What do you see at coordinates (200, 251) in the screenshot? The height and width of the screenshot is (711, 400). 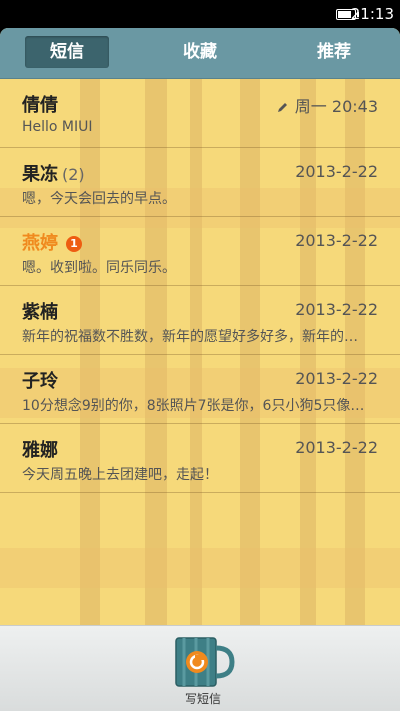 I see `conversation-row: 燕婷 1 2013-2-22 嗯。收到啦。同乐同乐。` at bounding box center [200, 251].